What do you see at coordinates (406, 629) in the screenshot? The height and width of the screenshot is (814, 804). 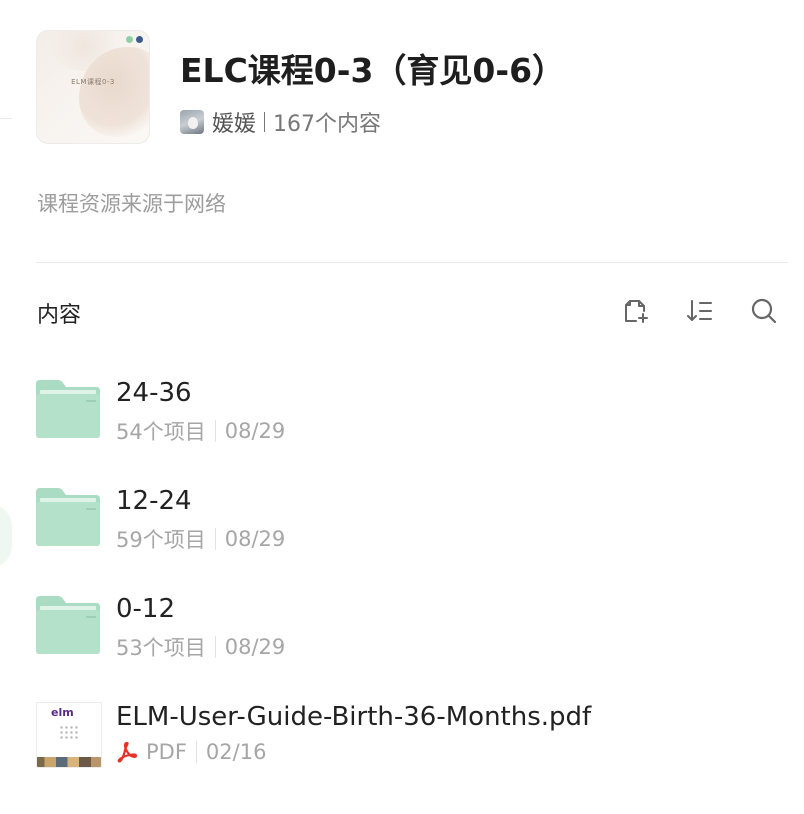 I see `list-item: 0-12 53个项目 08/29` at bounding box center [406, 629].